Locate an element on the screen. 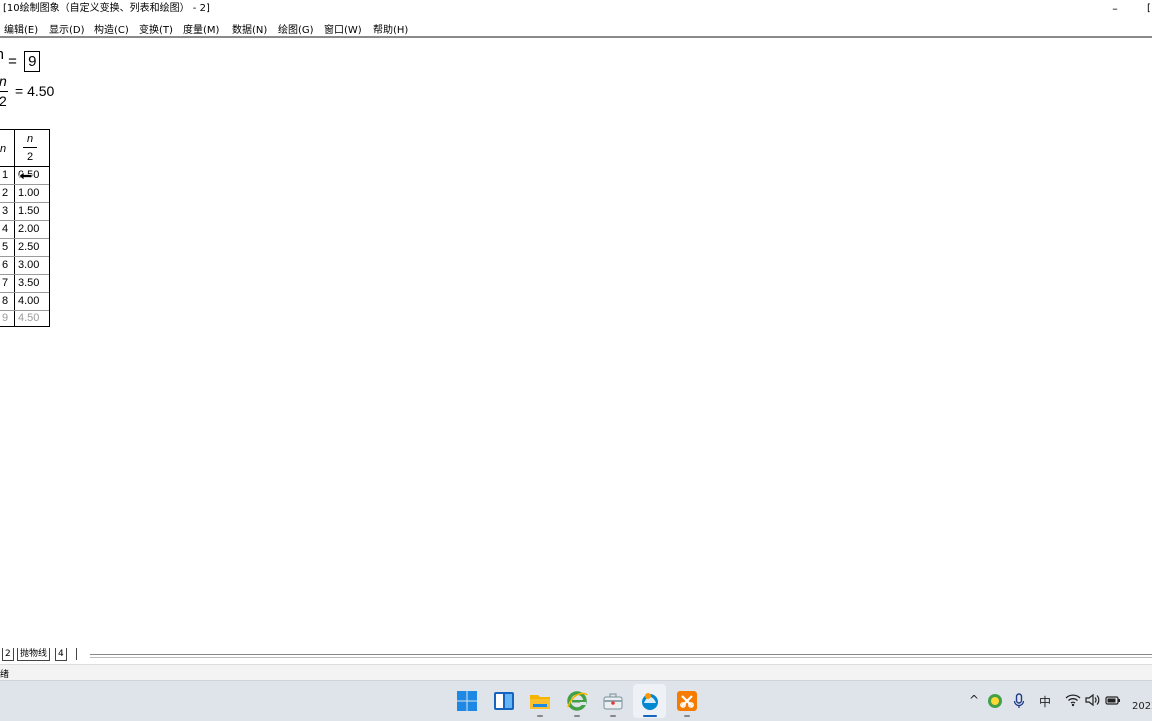 The image size is (1152, 721). row-n: 6 is located at coordinates (5, 265).